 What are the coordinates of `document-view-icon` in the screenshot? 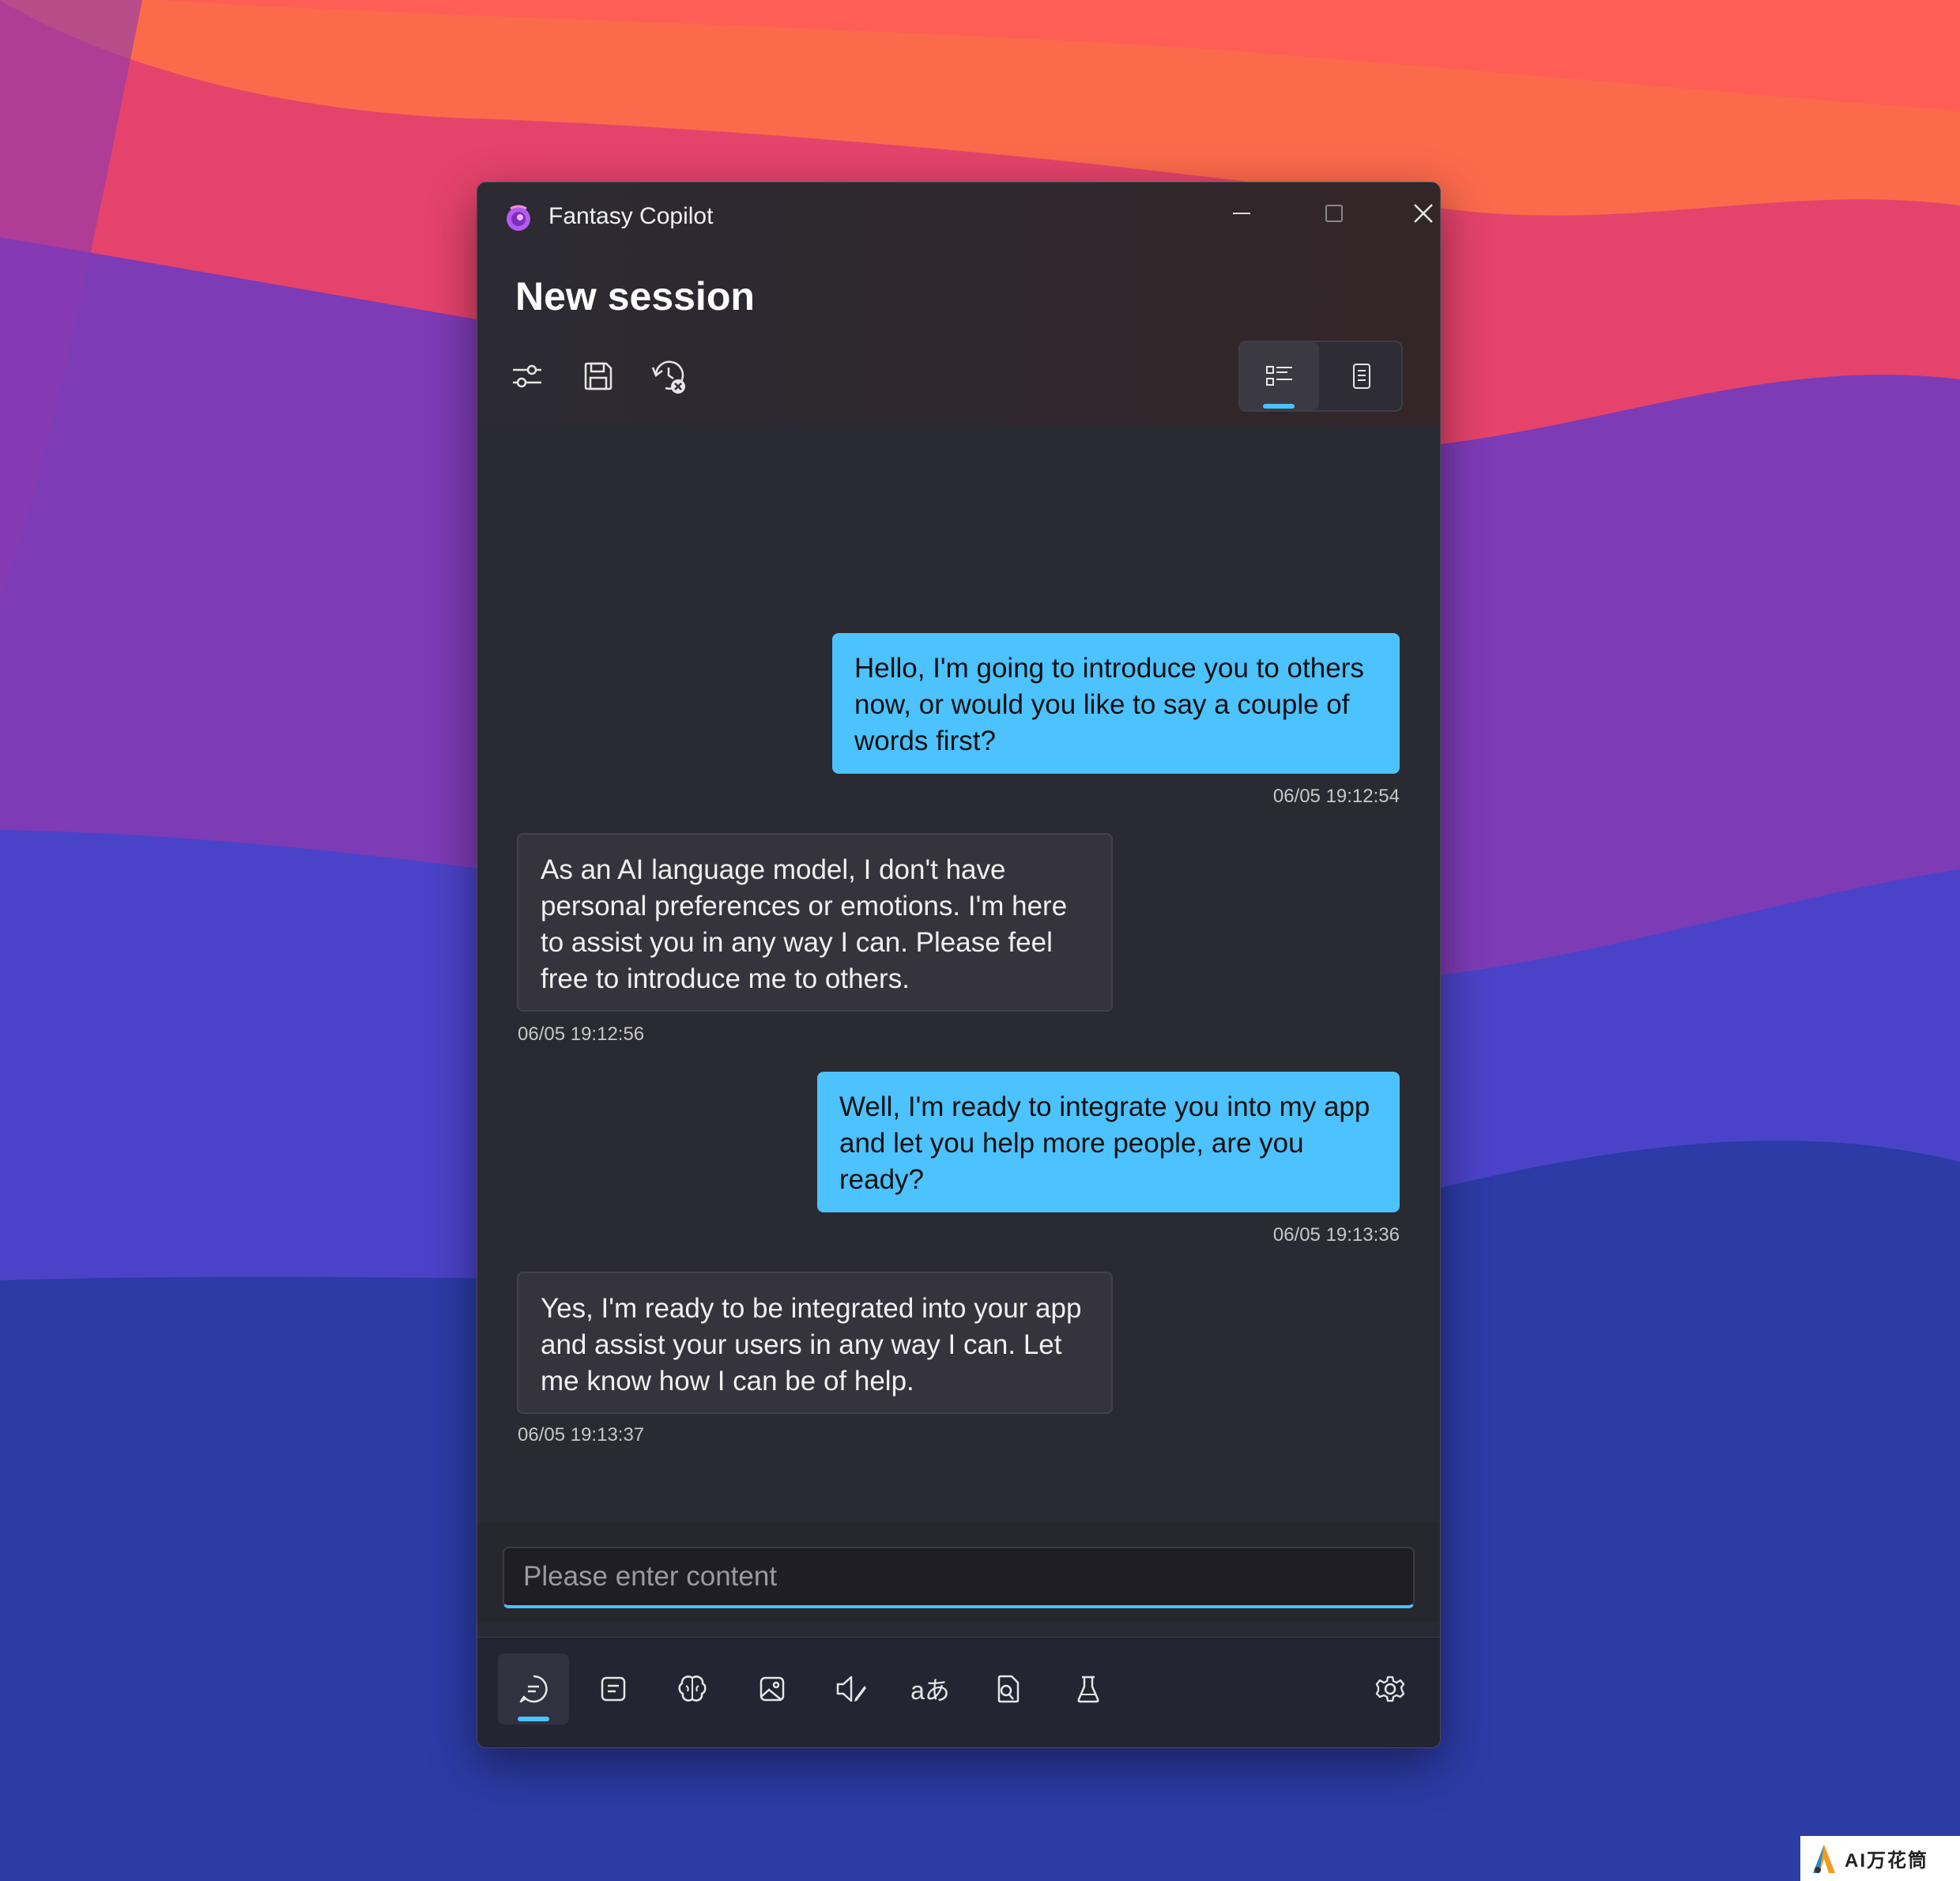 It's located at (1361, 376).